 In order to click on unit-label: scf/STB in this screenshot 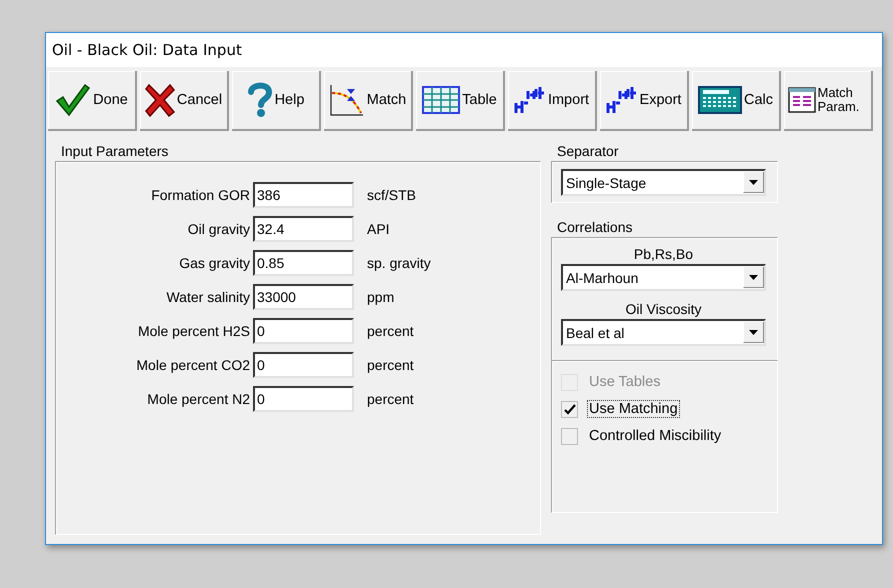, I will do `click(391, 195)`.